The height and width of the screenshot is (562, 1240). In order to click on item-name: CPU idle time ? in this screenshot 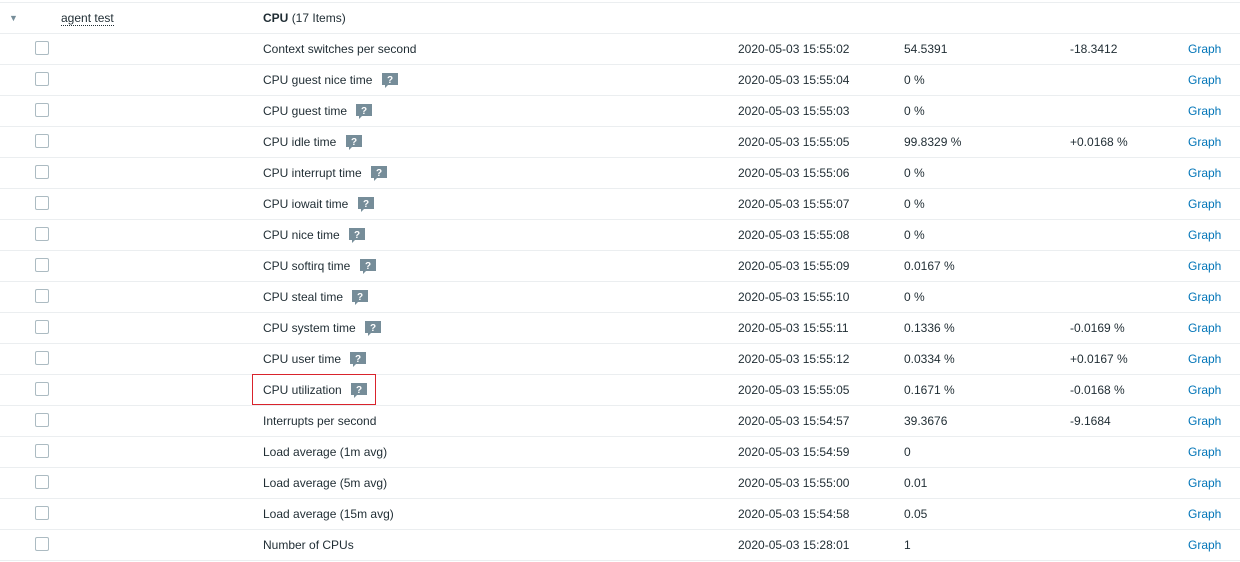, I will do `click(312, 142)`.